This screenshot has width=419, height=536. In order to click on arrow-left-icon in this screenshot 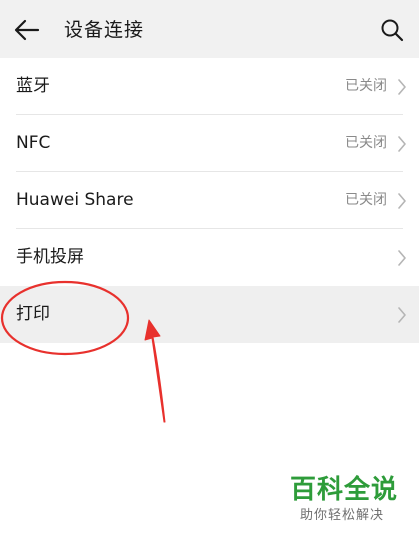, I will do `click(27, 30)`.